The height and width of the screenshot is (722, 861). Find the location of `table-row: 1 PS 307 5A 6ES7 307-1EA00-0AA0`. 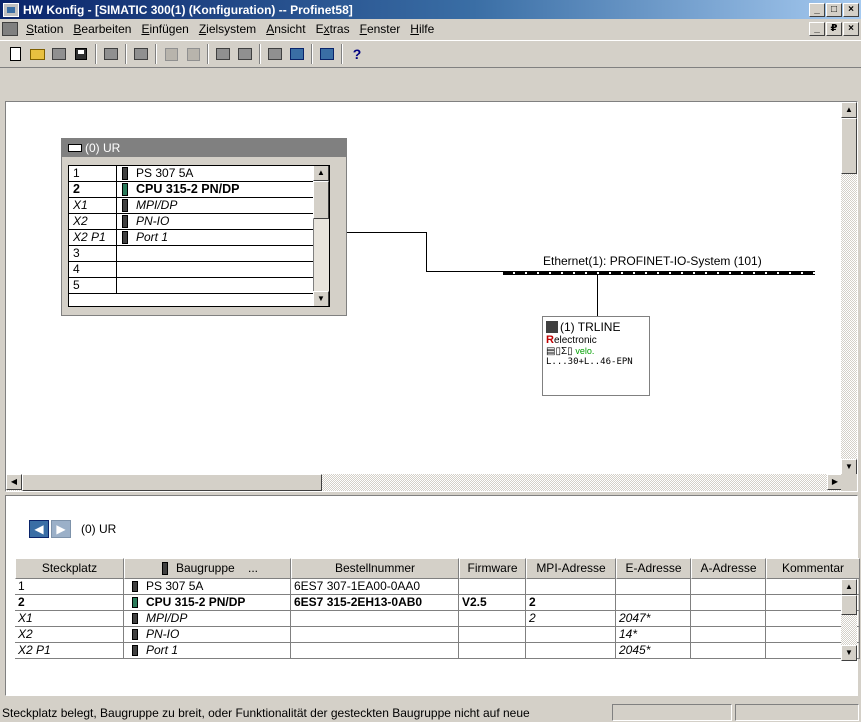

table-row: 1 PS 307 5A 6ES7 307-1EA00-0AA0 is located at coordinates (437, 587).